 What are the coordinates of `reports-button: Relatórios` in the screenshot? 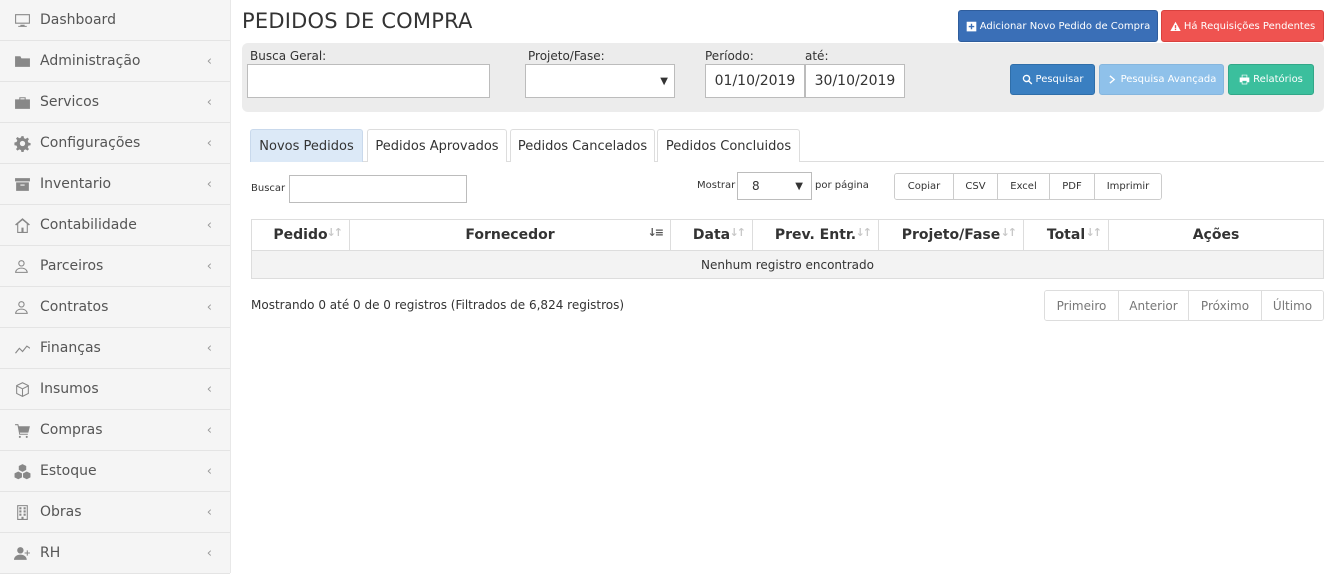 It's located at (1271, 79).